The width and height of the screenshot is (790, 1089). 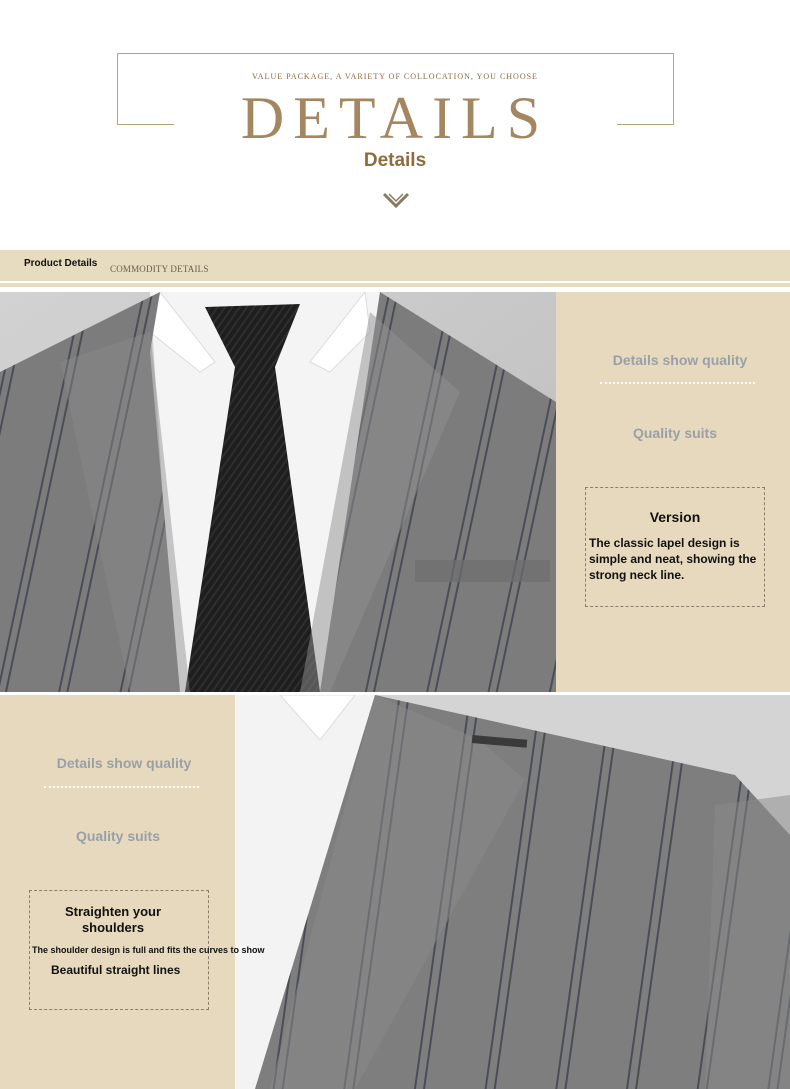 What do you see at coordinates (61, 263) in the screenshot?
I see `product-details-label: Product Details` at bounding box center [61, 263].